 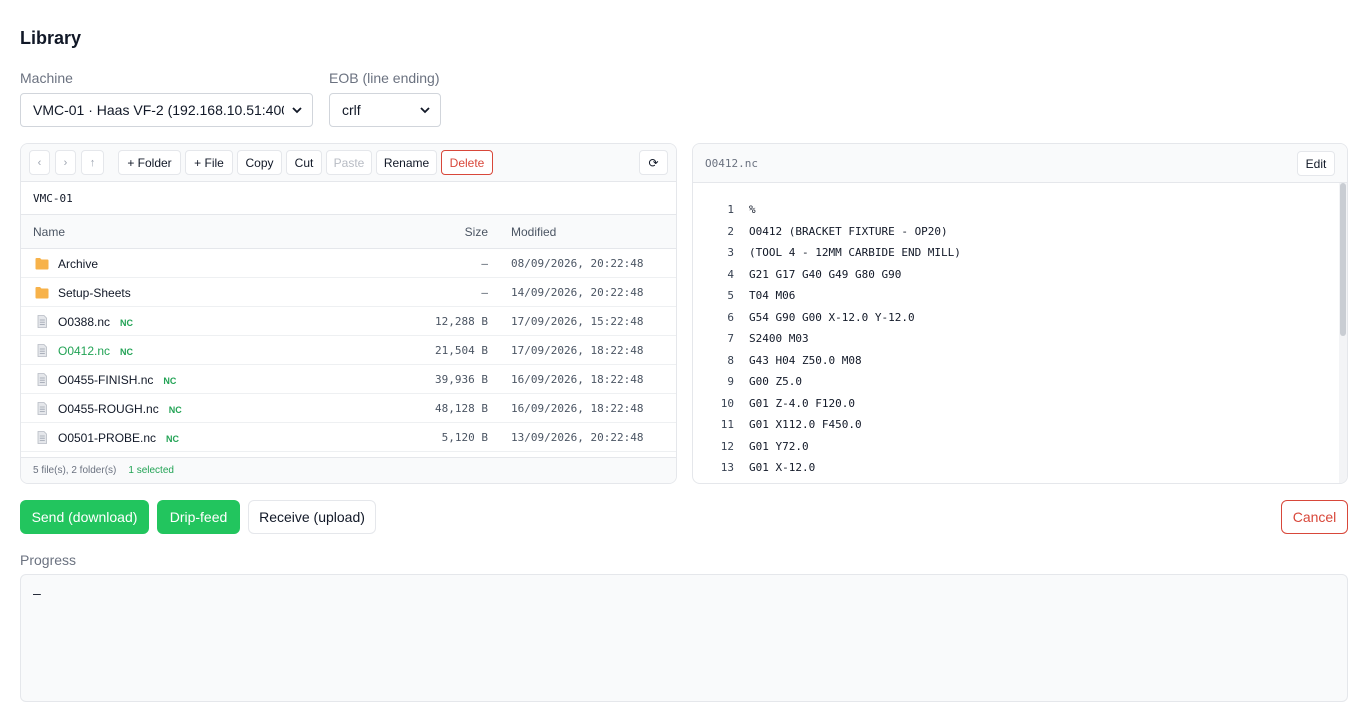 What do you see at coordinates (730, 360) in the screenshot?
I see `line-number: 8` at bounding box center [730, 360].